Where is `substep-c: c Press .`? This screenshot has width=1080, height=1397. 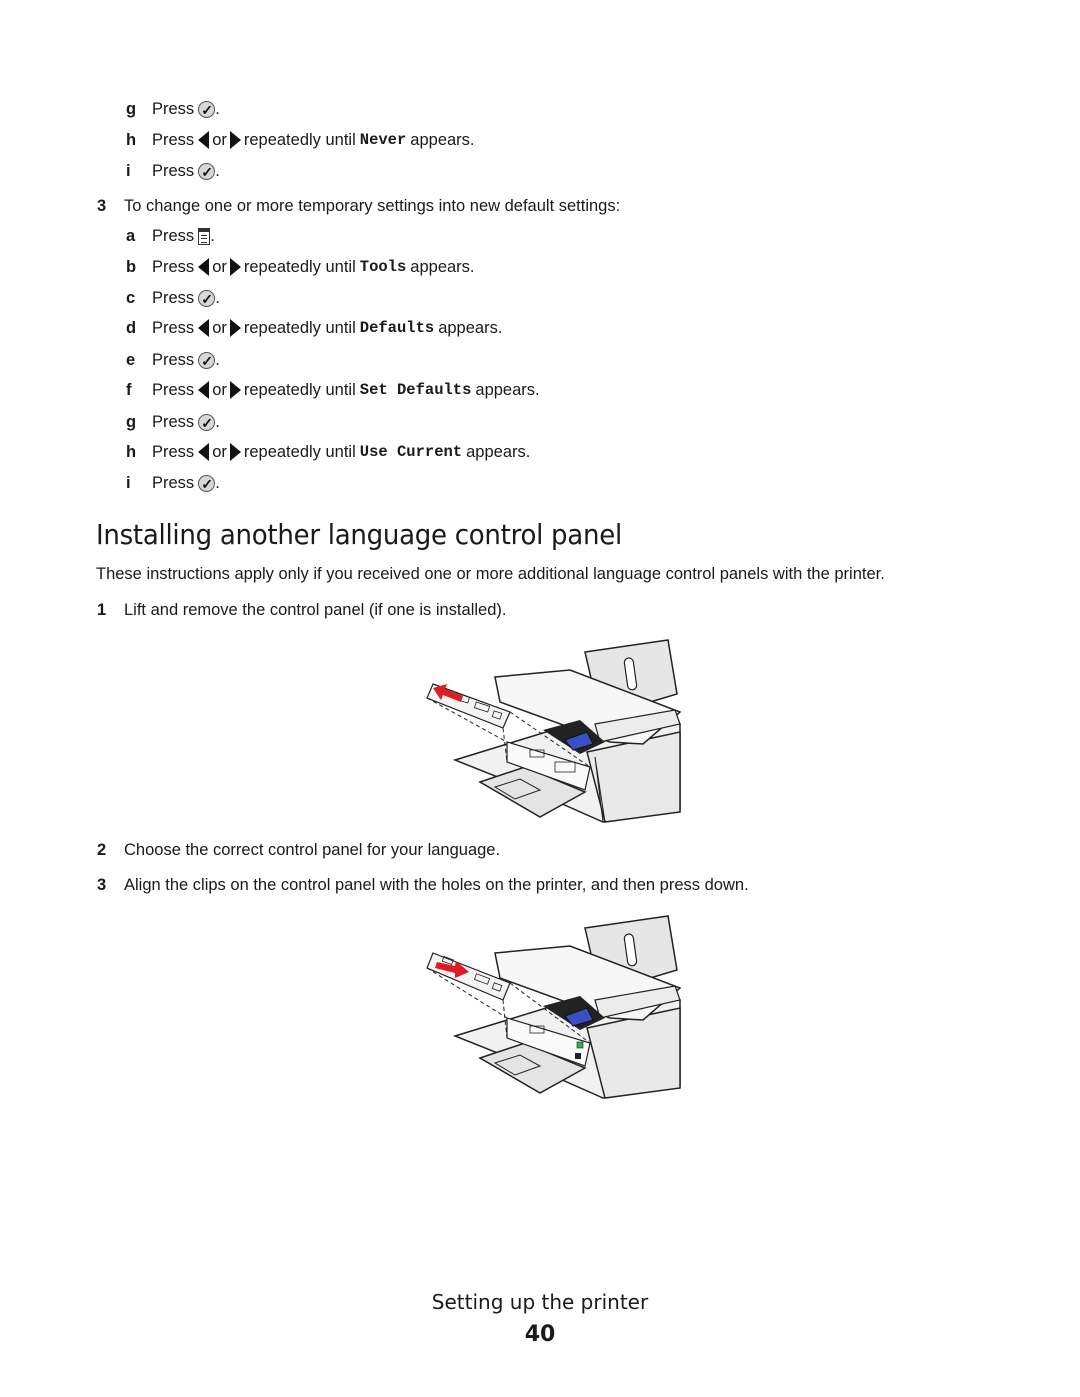
substep-c: c Press . is located at coordinates (173, 298).